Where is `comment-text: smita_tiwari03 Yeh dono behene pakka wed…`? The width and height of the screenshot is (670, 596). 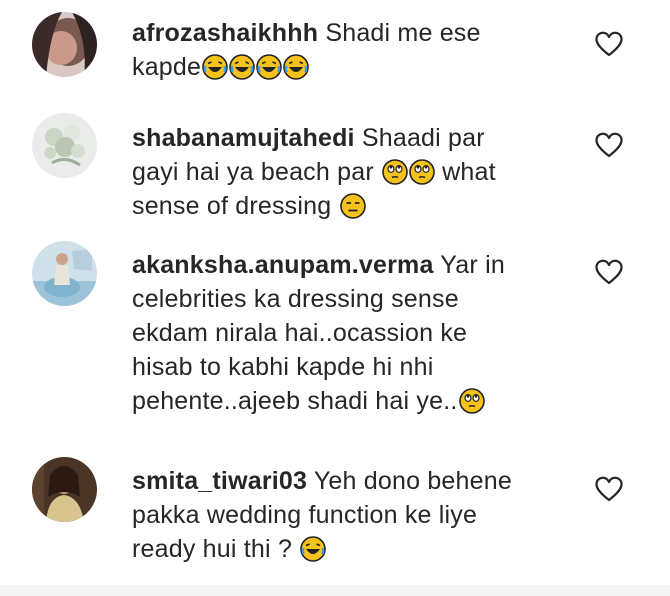
comment-text: smita_tiwari03 Yeh dono behene pakka wed… is located at coordinates (352, 515).